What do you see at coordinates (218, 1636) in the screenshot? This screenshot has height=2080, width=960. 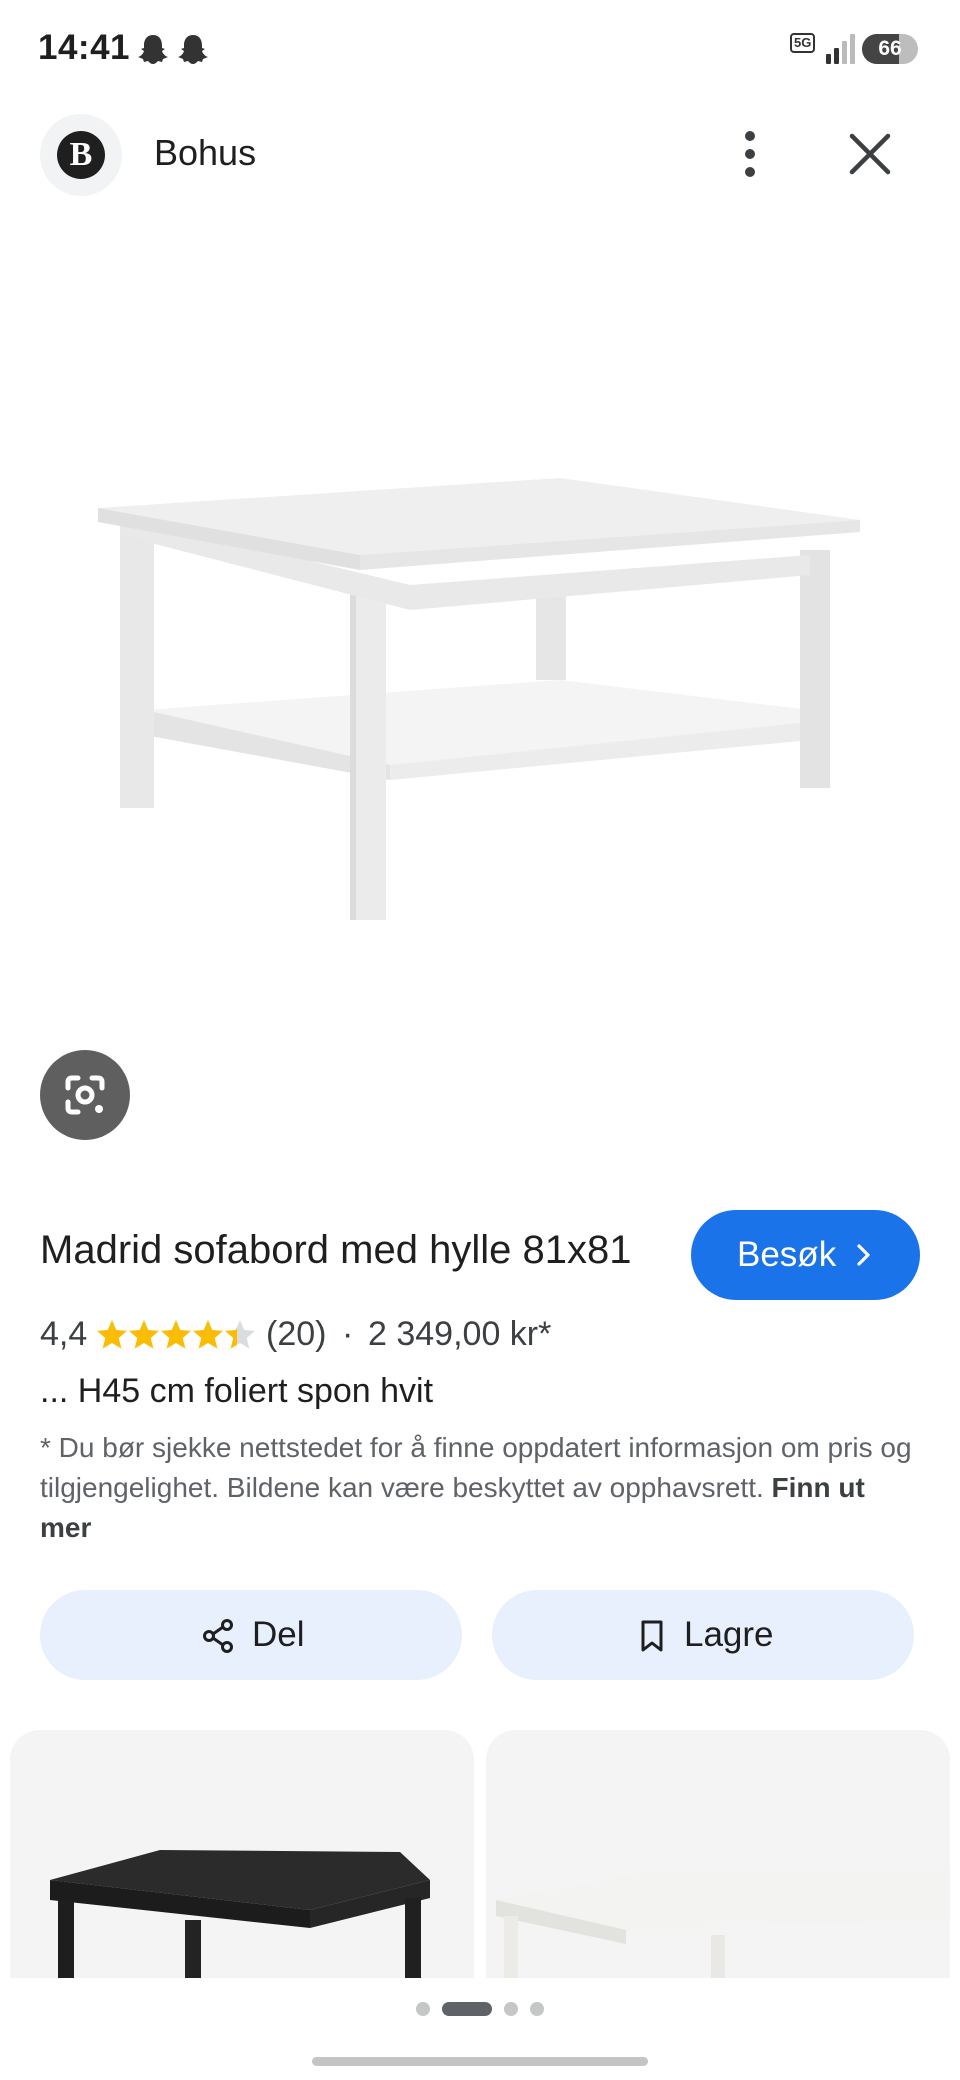 I see `share-icon` at bounding box center [218, 1636].